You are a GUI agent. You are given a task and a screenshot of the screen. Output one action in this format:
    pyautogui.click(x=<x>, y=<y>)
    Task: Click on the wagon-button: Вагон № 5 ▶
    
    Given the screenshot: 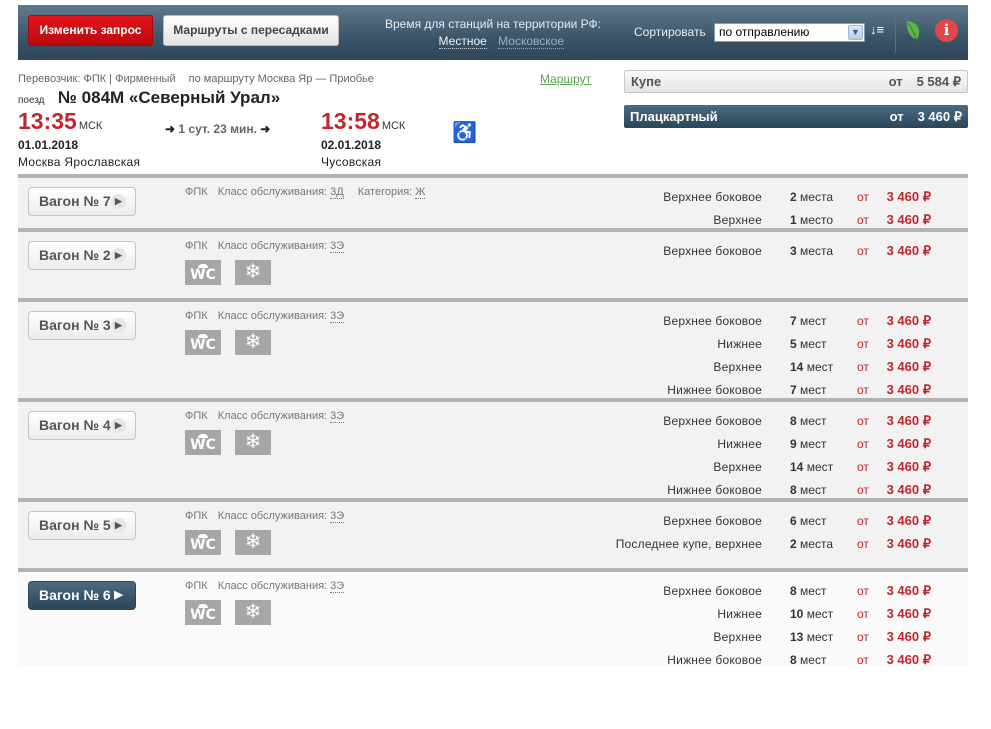 What is the action you would take?
    pyautogui.click(x=82, y=525)
    